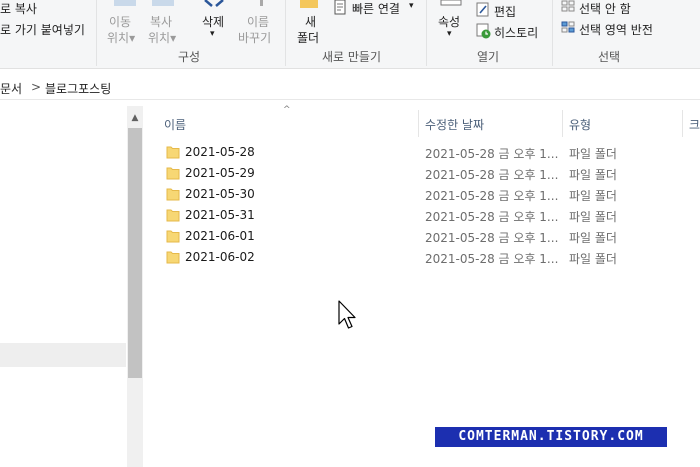 The image size is (700, 467). What do you see at coordinates (125, 3) in the screenshot?
I see `move-to-icon` at bounding box center [125, 3].